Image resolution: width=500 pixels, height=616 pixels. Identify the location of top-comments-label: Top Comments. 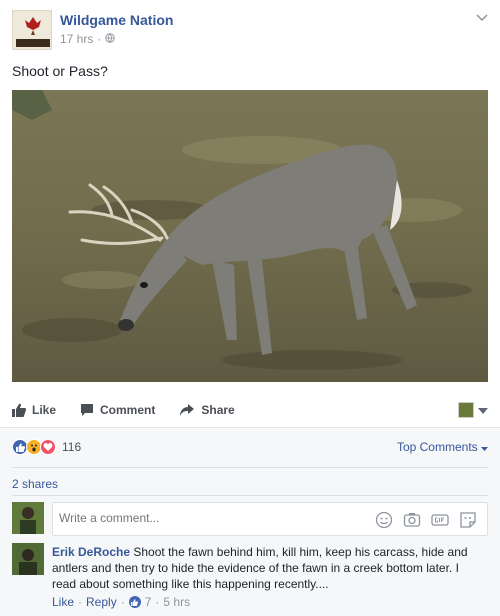
(437, 447).